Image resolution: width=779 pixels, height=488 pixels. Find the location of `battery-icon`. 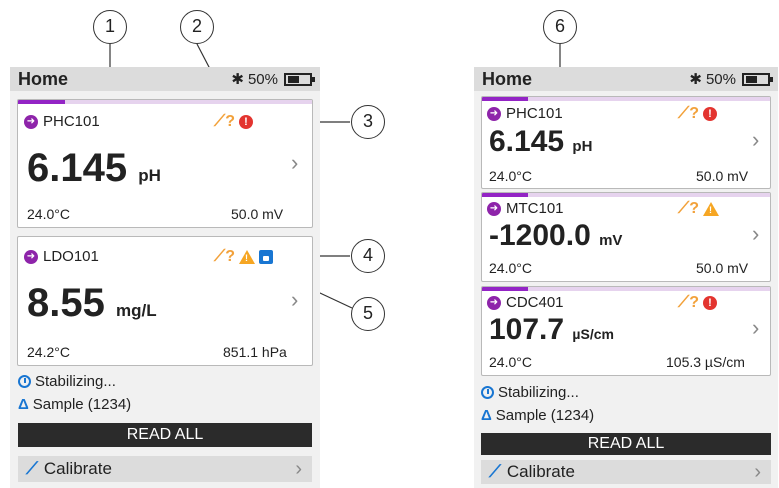

battery-icon is located at coordinates (757, 79).